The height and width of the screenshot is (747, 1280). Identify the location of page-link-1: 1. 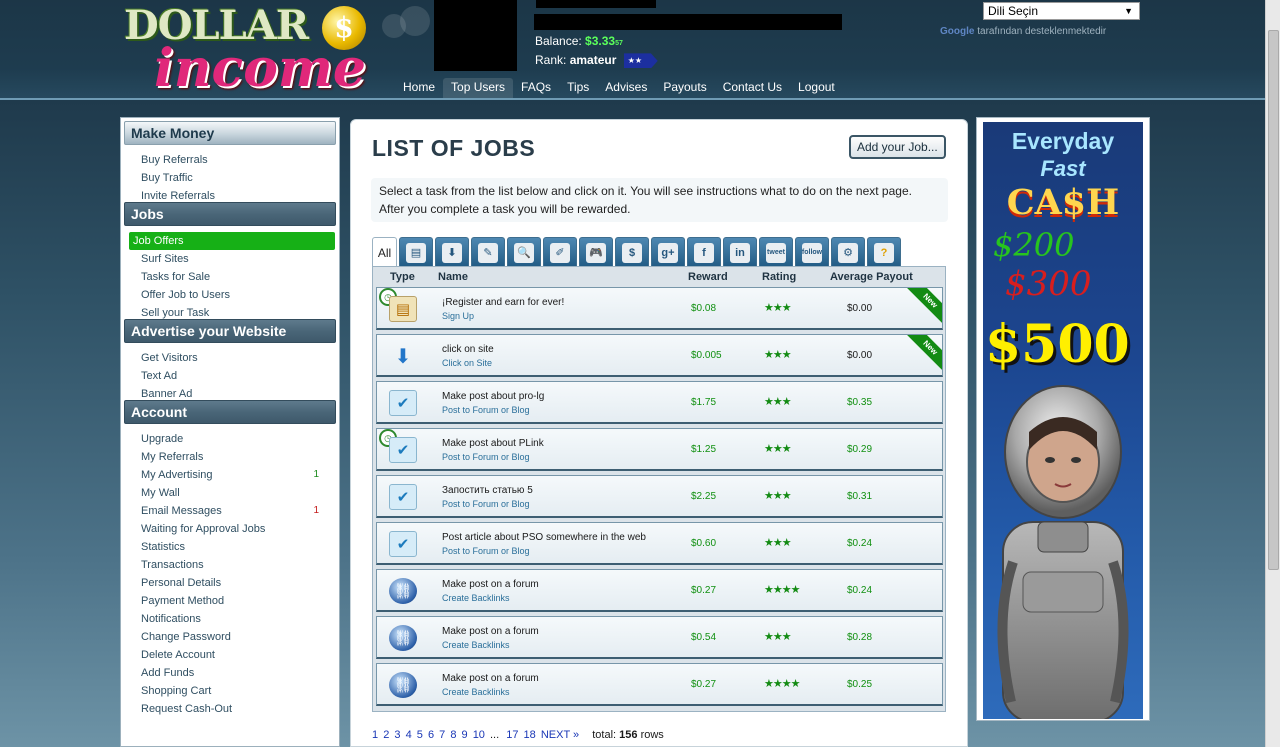
(375, 735).